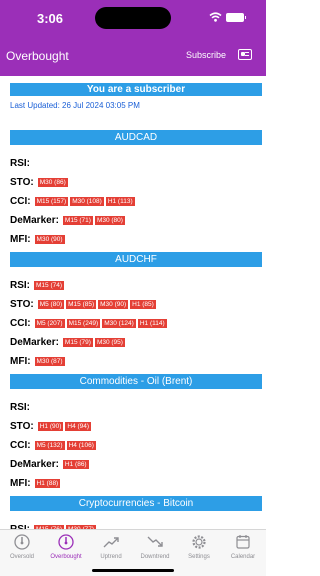 The image size is (320, 576). I want to click on timeframe-tag: M30 (124), so click(119, 323).